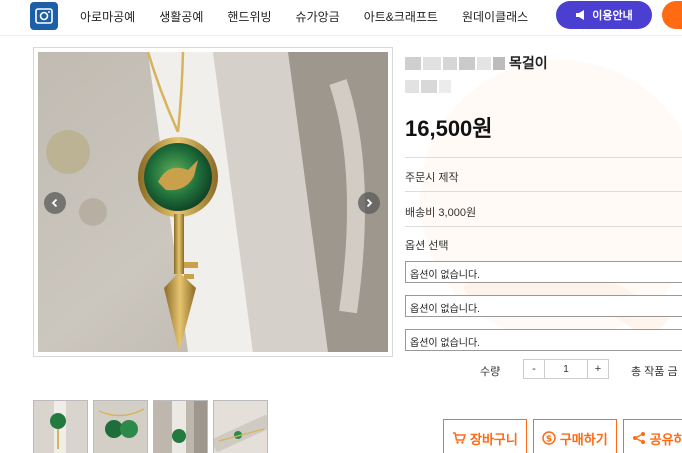  I want to click on option-select-3: 옵션이 없습니다., so click(543, 340).